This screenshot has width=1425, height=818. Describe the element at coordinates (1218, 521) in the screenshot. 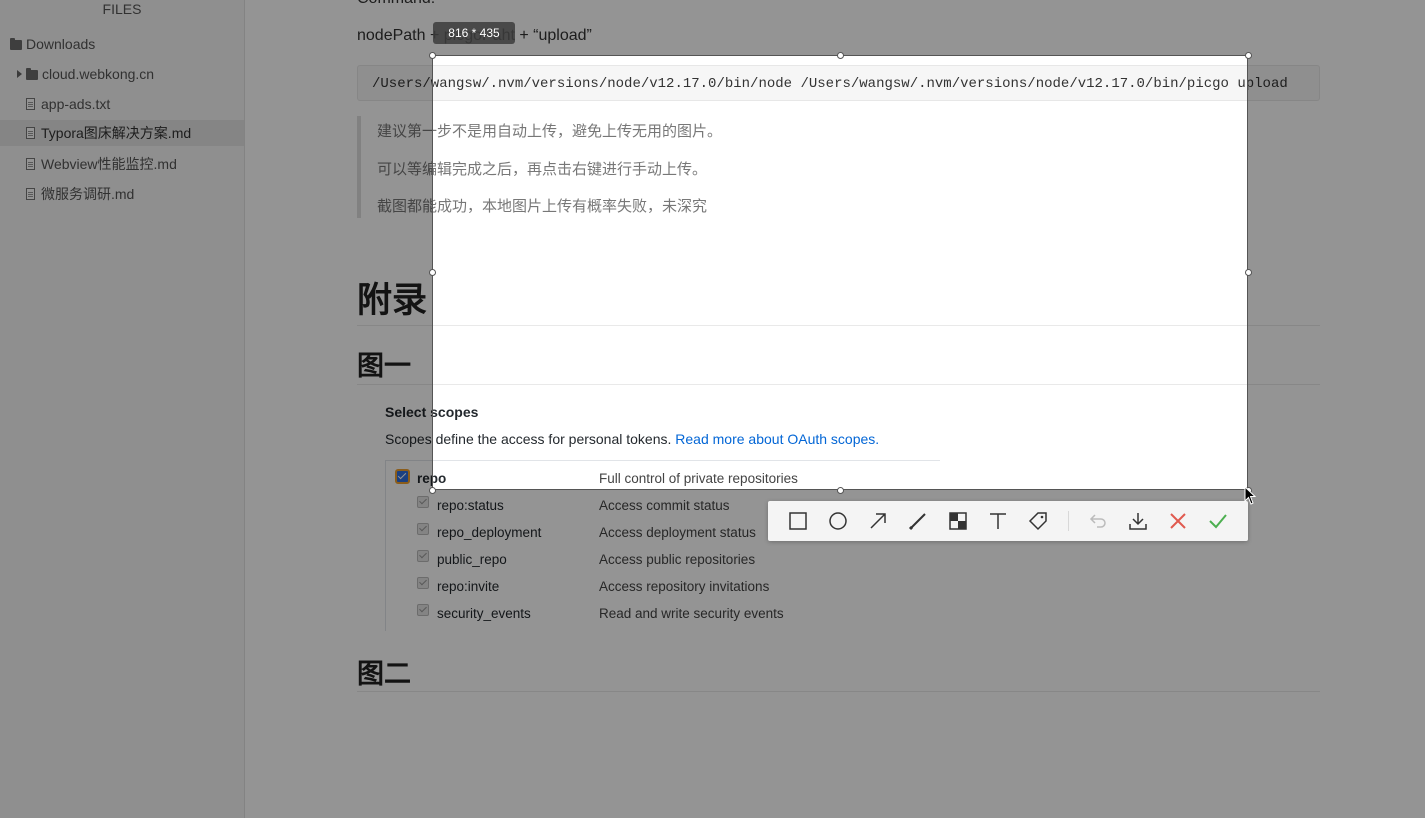

I see `confirm-icon` at that location.